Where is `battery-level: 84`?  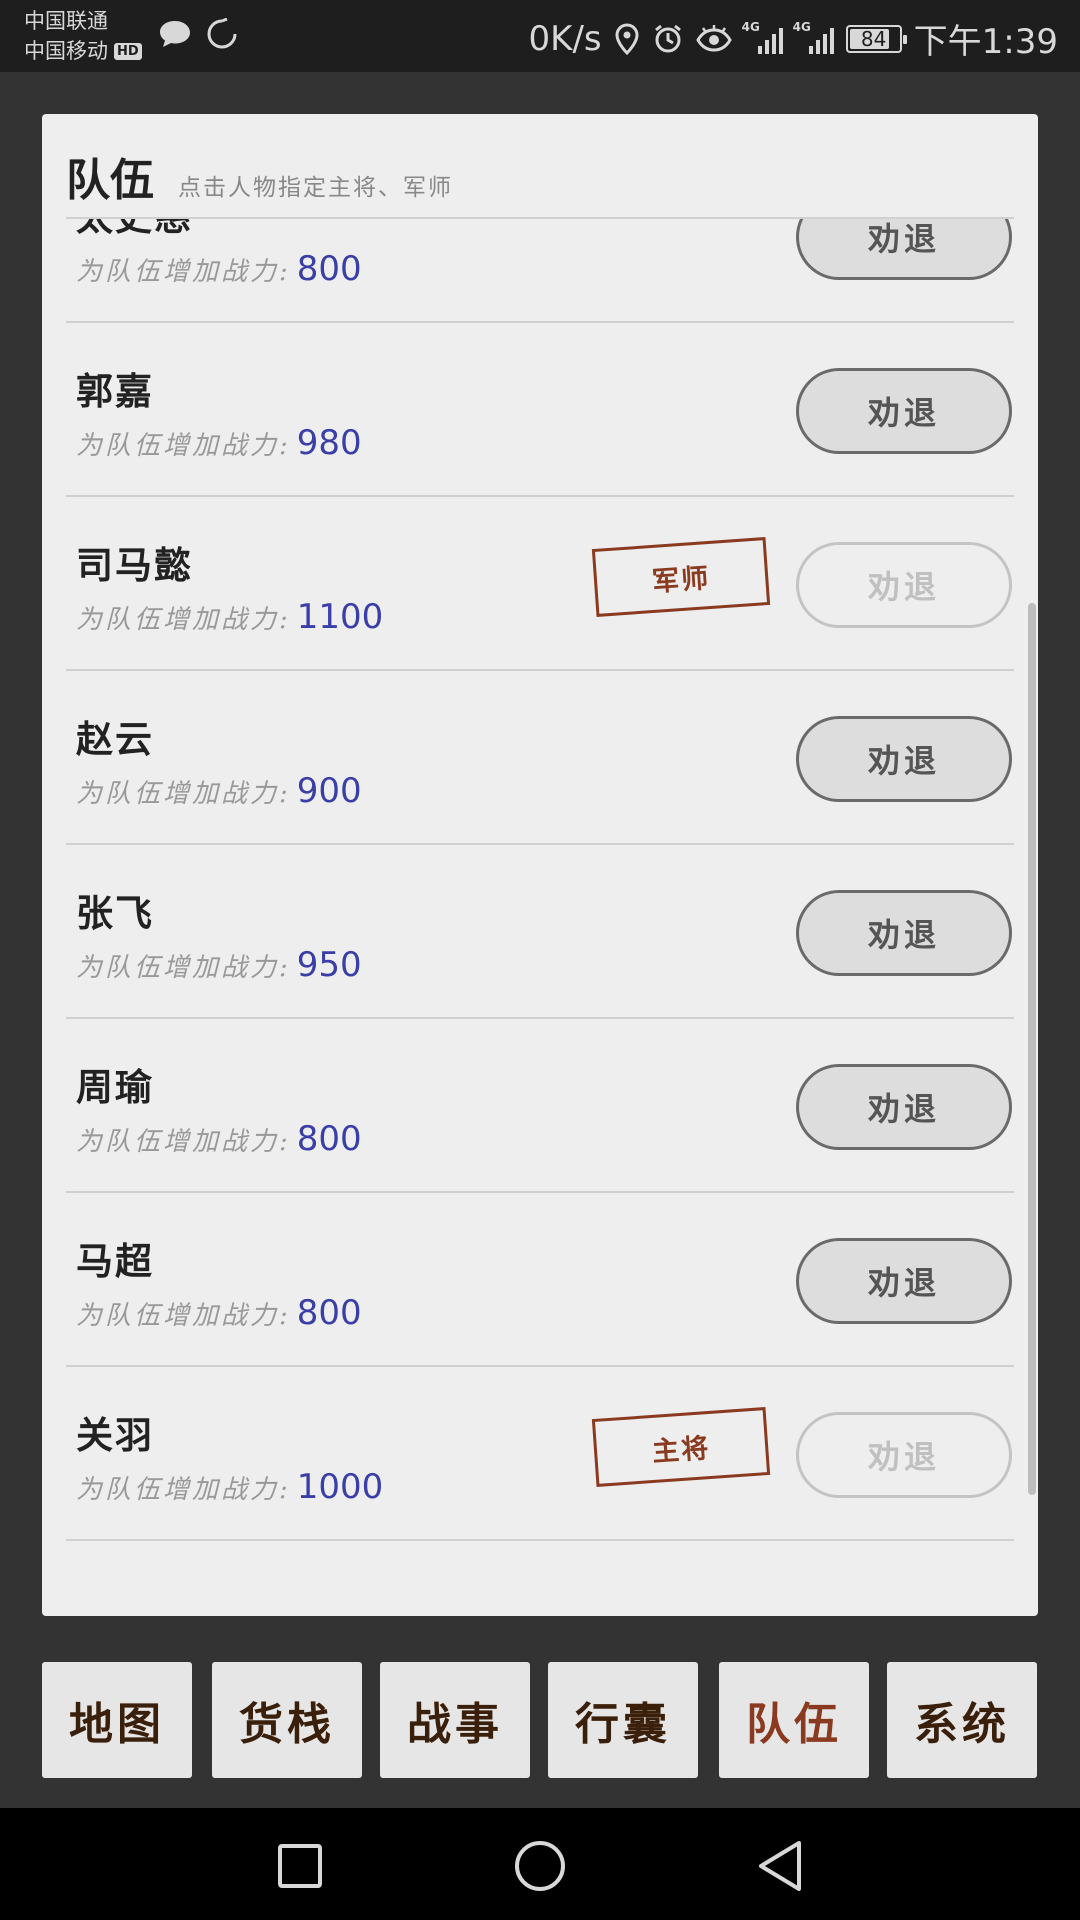 battery-level: 84 is located at coordinates (873, 38).